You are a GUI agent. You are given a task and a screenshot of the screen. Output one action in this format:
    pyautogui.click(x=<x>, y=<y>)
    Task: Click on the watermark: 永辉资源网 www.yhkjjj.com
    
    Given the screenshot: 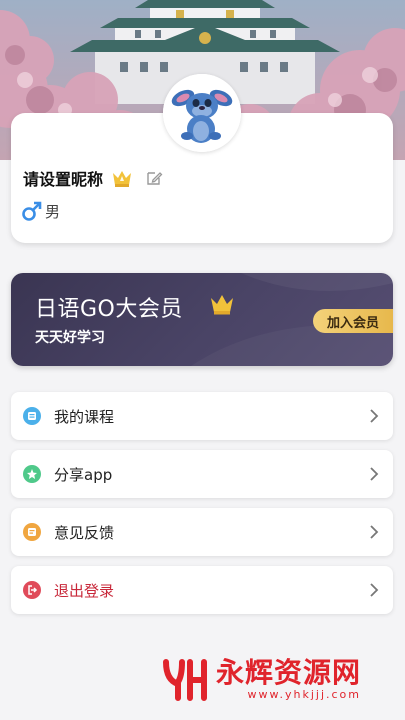 What is the action you would take?
    pyautogui.click(x=275, y=679)
    